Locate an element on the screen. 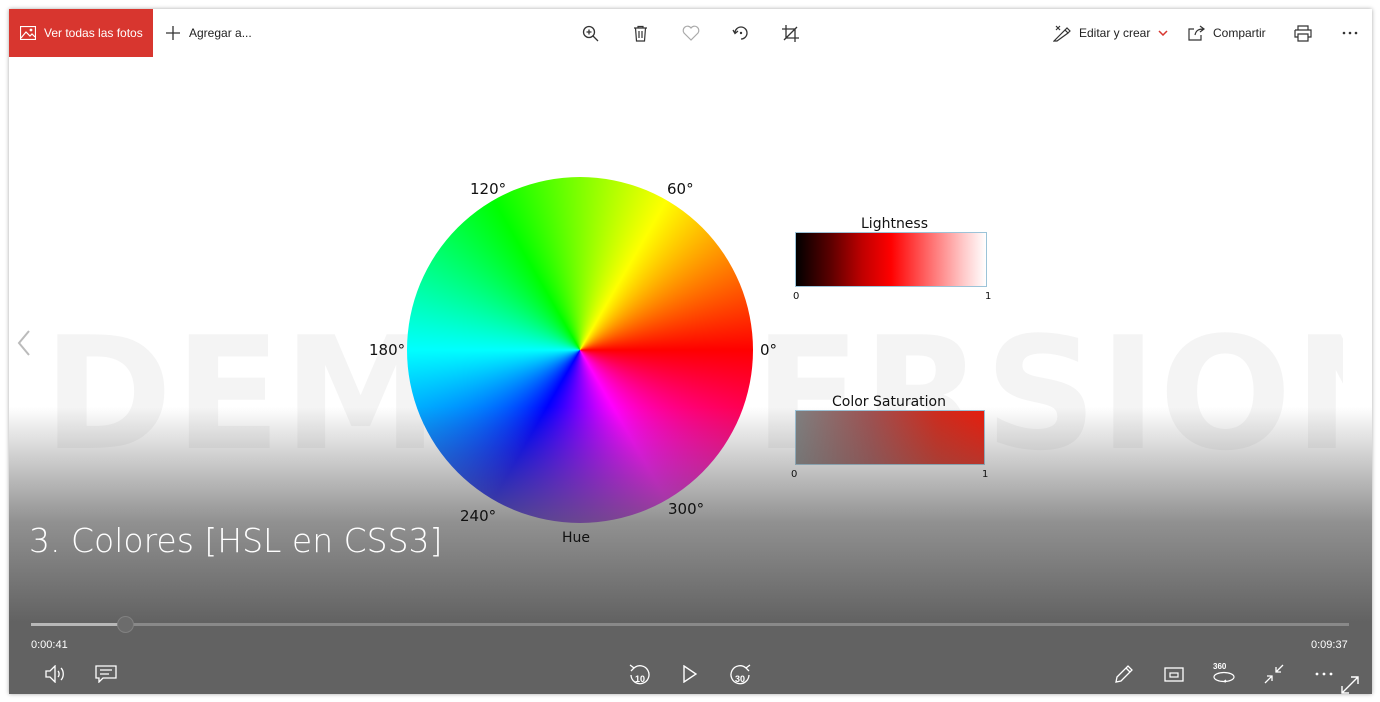 The image size is (1380, 702). print-button is located at coordinates (1303, 33).